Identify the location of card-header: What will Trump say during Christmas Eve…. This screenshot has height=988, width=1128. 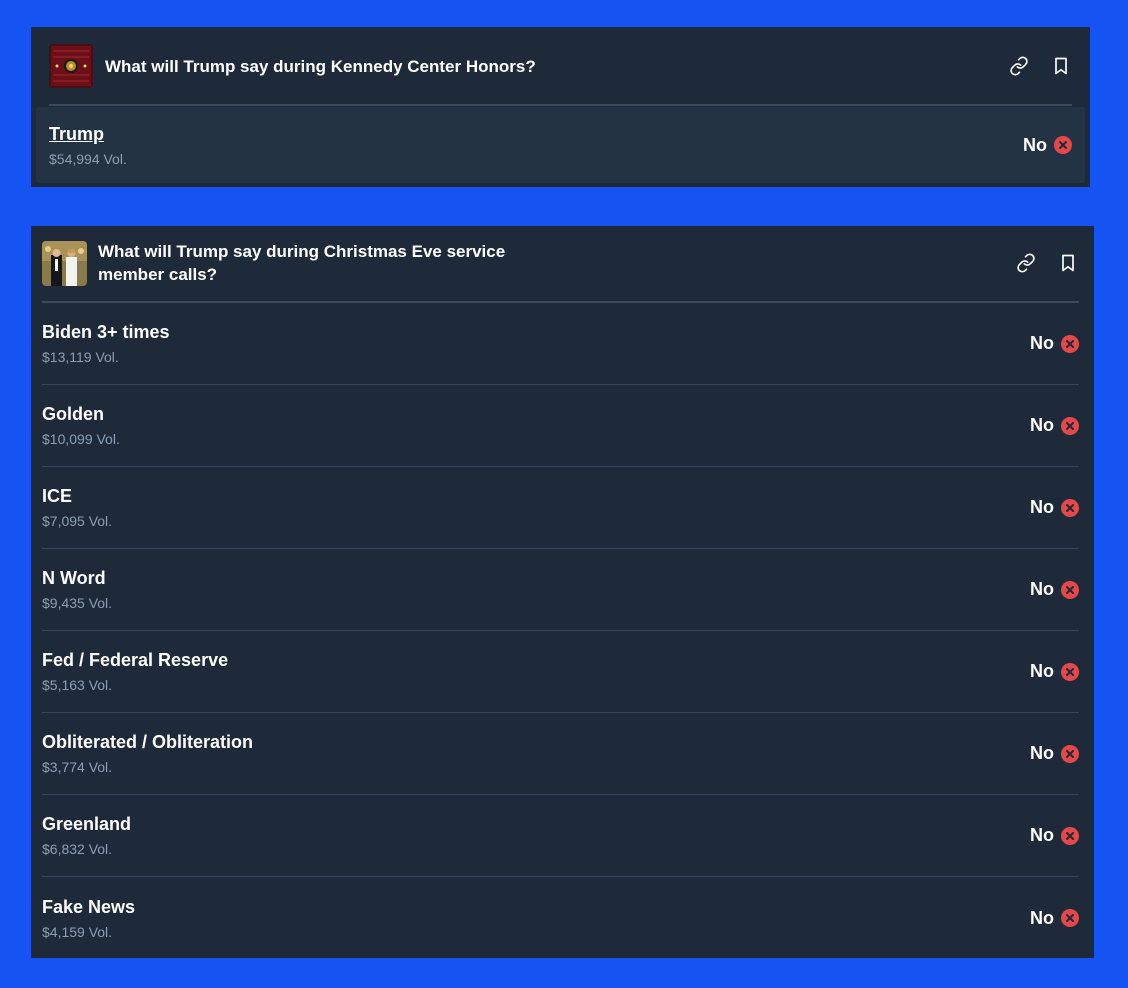
(560, 263).